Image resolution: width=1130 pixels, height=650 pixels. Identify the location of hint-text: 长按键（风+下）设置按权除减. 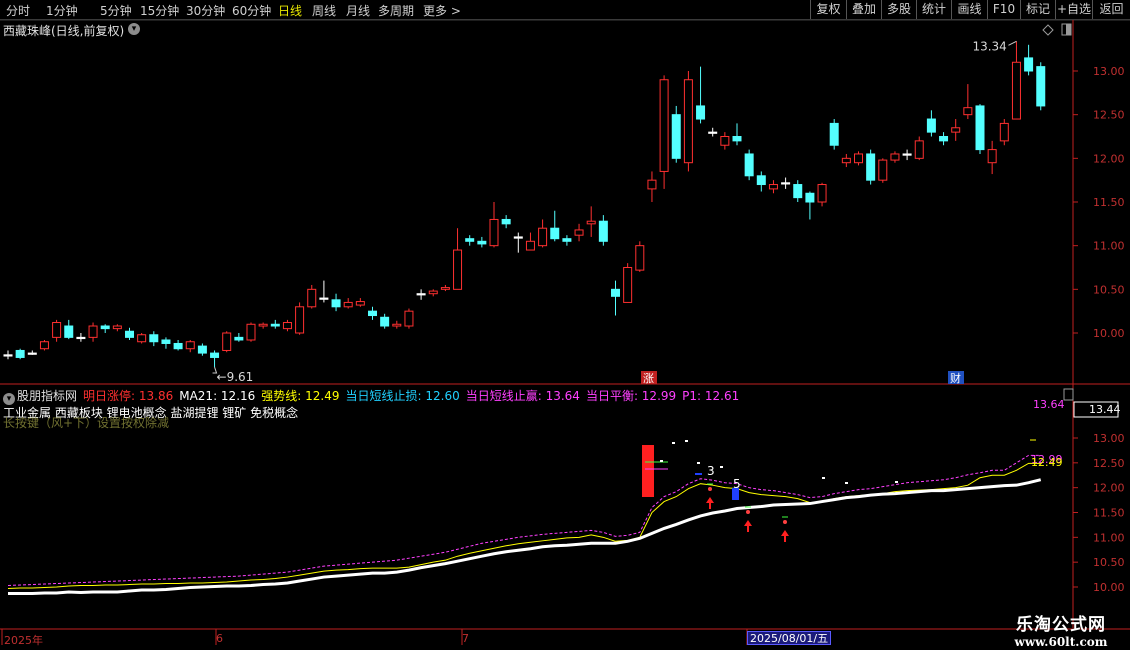
(86, 423).